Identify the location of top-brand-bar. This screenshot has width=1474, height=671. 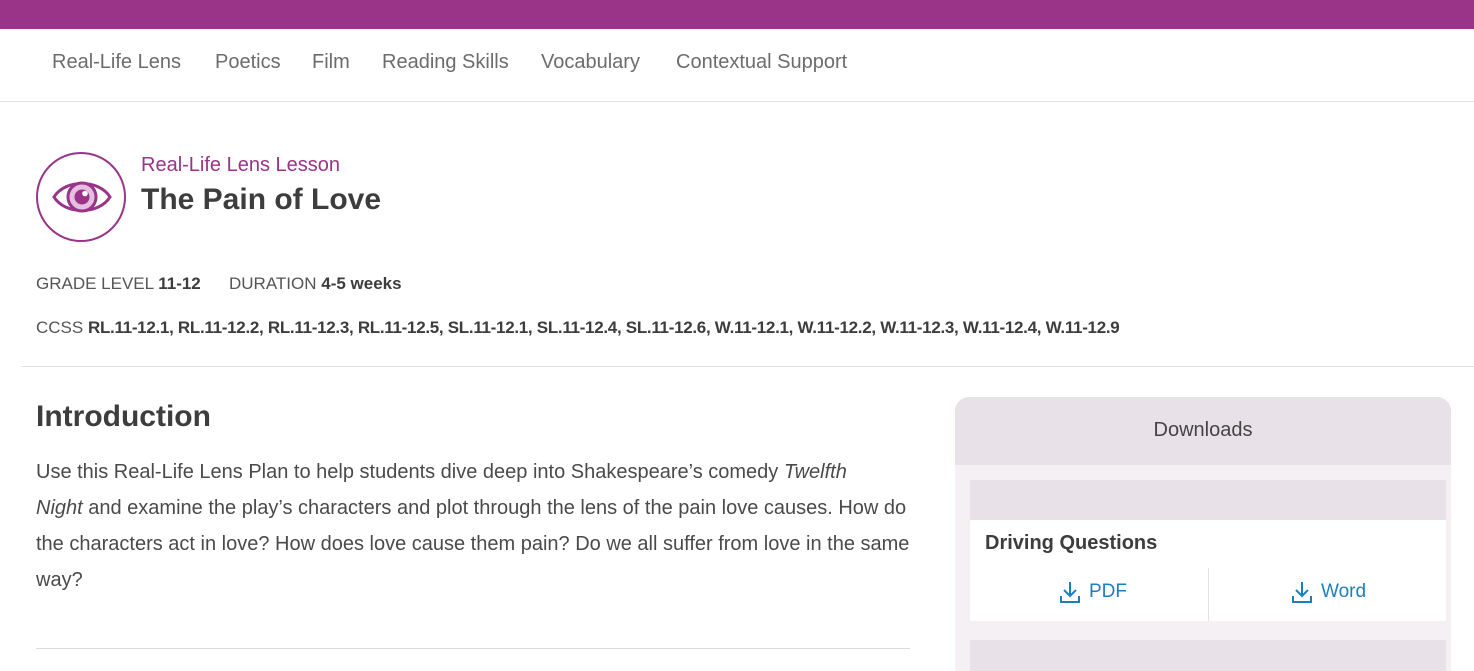
(737, 14).